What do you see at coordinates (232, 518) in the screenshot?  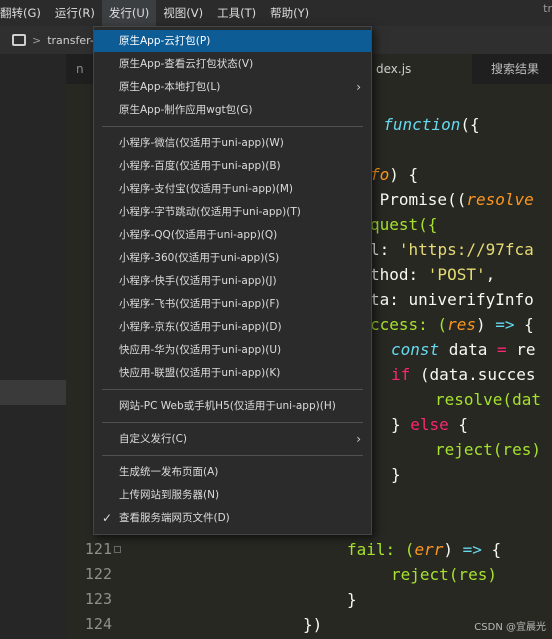 I see `menu-item-view-server-files: ✓ 查看服务端网页文件(D)` at bounding box center [232, 518].